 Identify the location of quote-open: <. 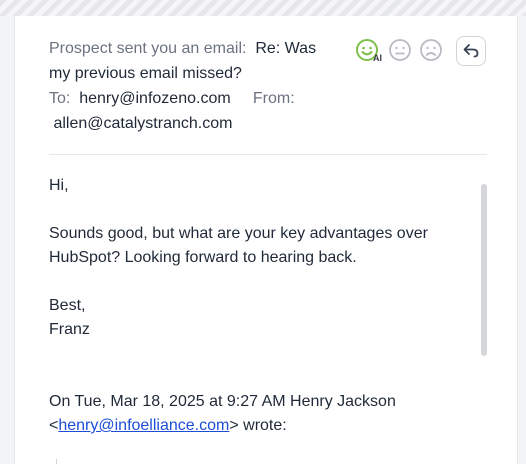
(54, 425).